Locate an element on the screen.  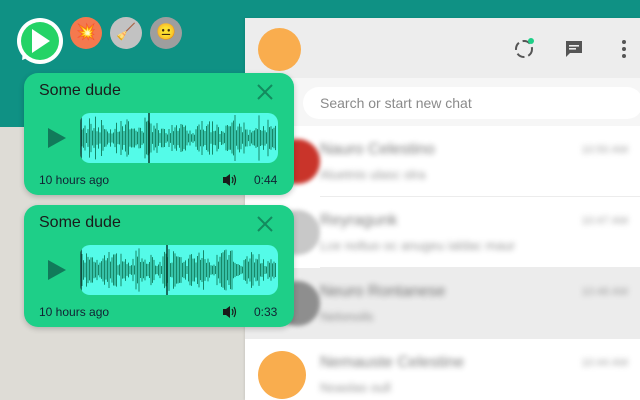
chat-item: Neuro Rontanese Nelonoils 10:48 AM is located at coordinates (442, 303).